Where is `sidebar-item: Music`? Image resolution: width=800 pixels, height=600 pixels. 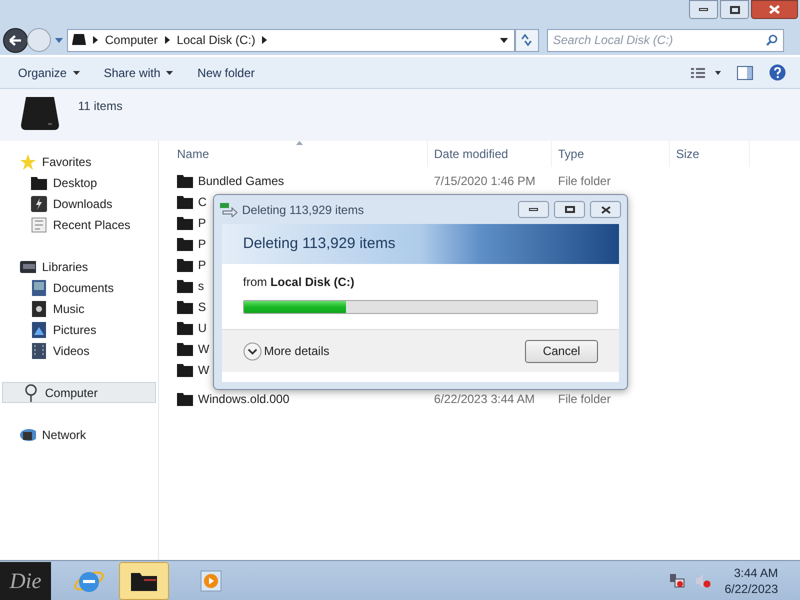 sidebar-item: Music is located at coordinates (79, 308).